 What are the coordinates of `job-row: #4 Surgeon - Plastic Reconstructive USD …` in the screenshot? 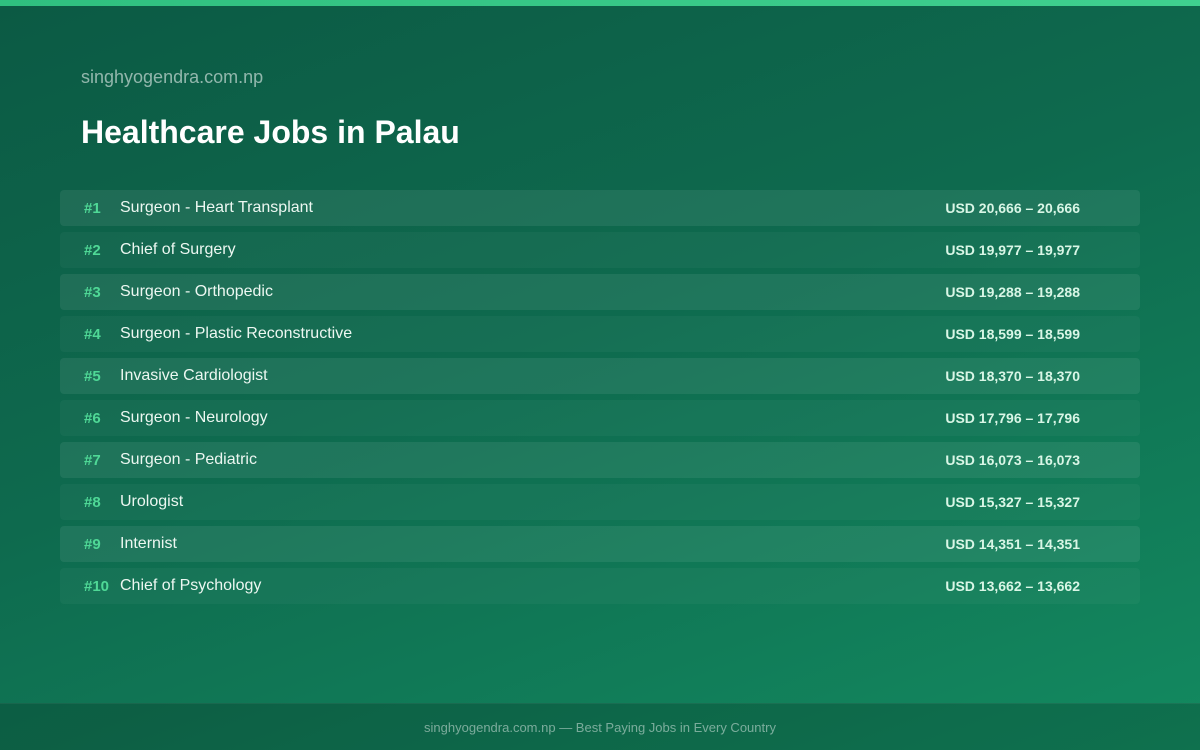 It's located at (600, 334).